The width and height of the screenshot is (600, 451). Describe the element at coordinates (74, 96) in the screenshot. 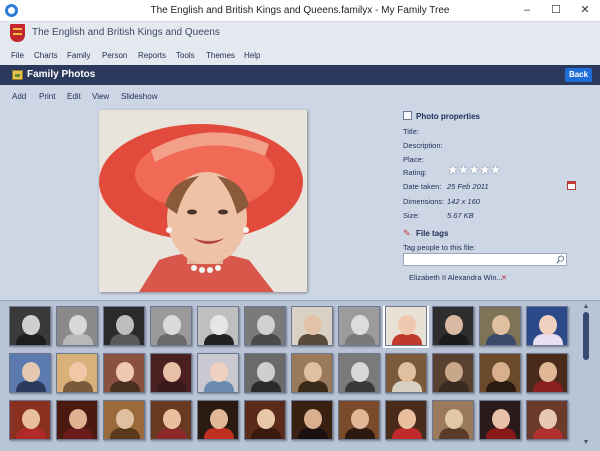

I see `toolbar-edit: Edit` at that location.